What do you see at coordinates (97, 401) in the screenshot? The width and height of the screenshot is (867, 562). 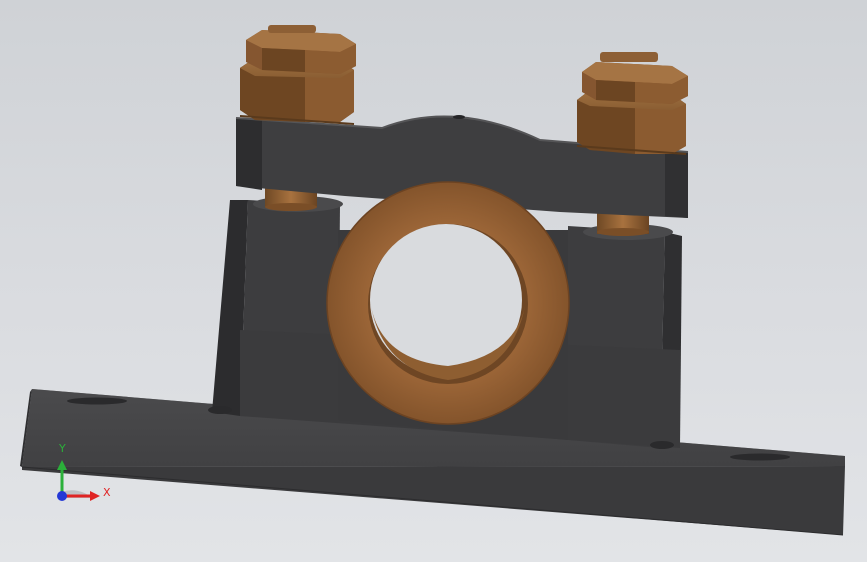 I see `base-hole-left` at bounding box center [97, 401].